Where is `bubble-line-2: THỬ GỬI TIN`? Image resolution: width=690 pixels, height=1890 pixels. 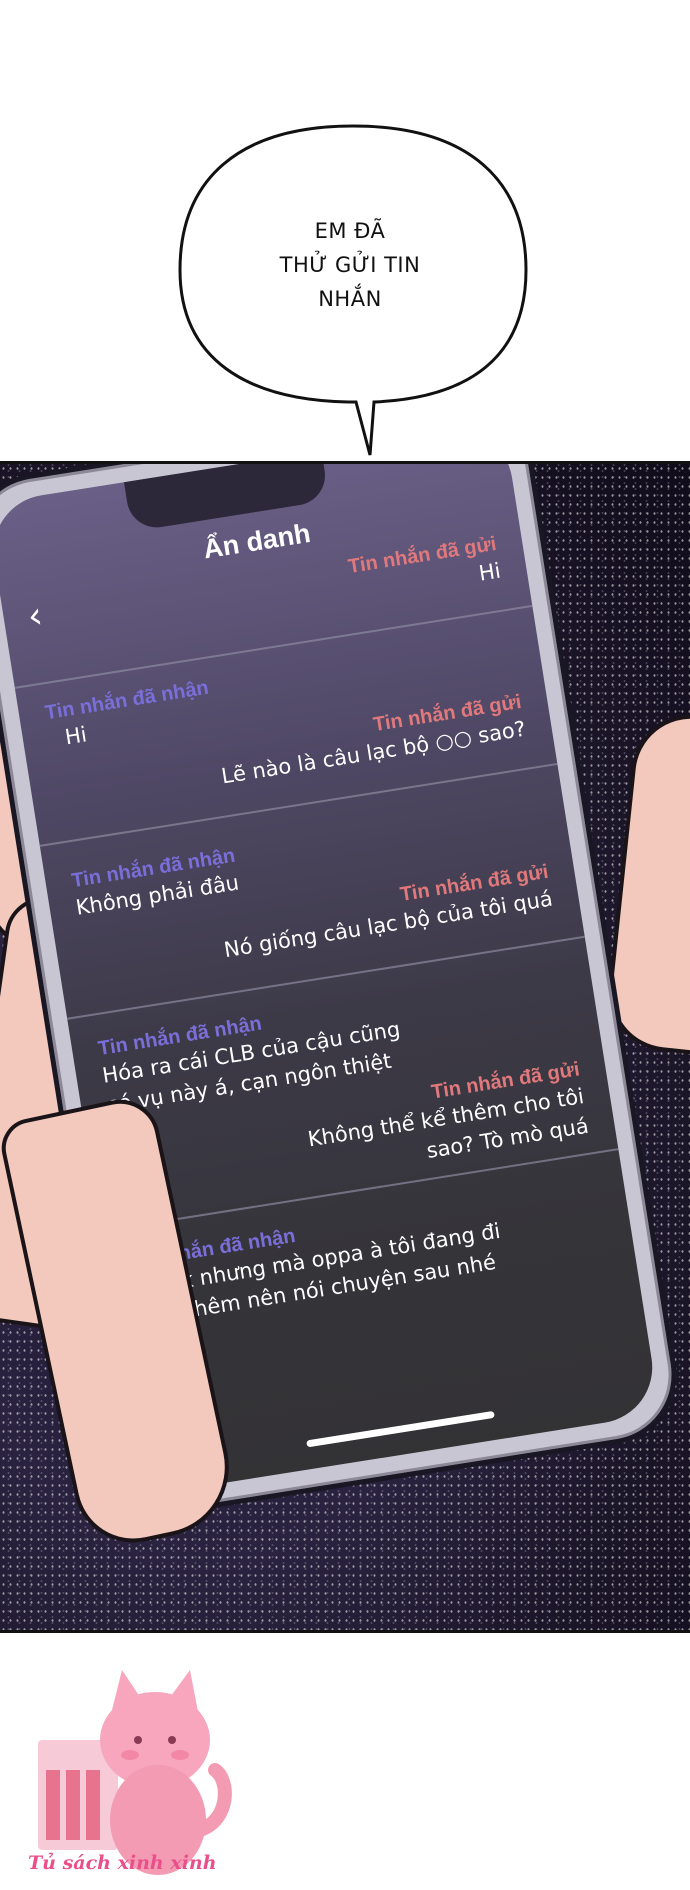
bubble-line-2: THỬ GỬI TIN is located at coordinates (350, 265).